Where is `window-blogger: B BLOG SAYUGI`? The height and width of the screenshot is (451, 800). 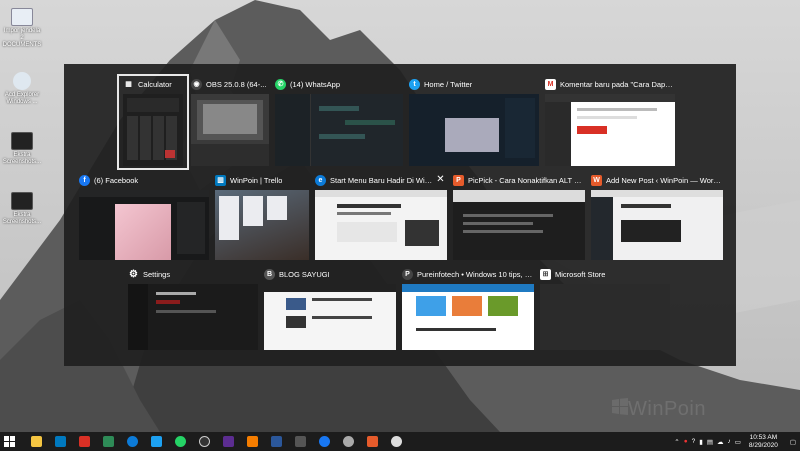
window-blogger: B BLOG SAYUGI is located at coordinates (330, 309).